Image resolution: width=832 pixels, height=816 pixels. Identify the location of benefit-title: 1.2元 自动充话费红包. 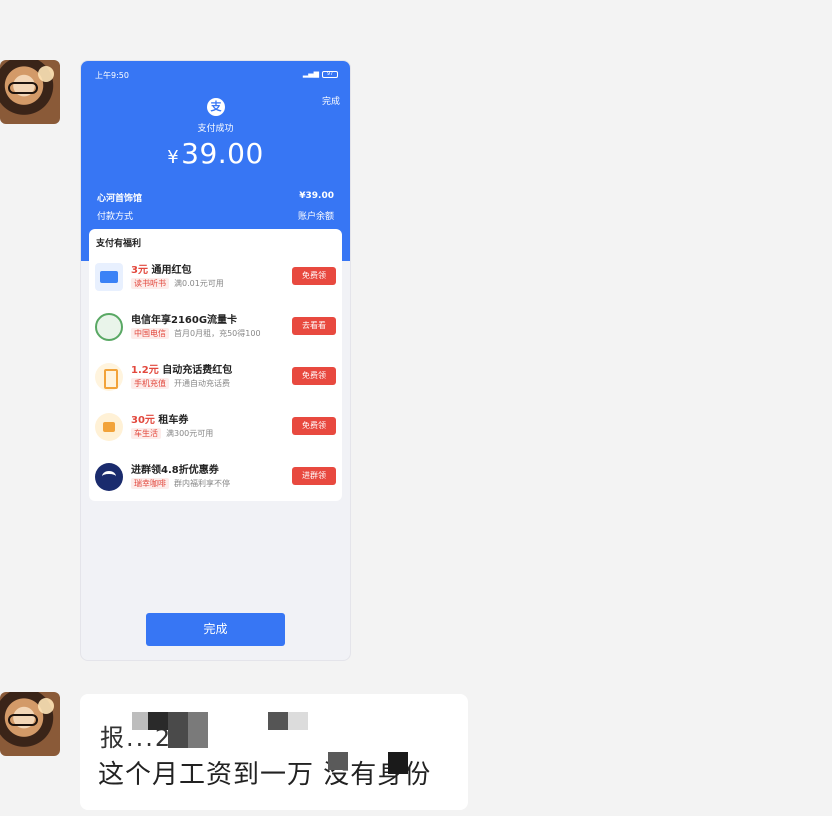
(181, 368).